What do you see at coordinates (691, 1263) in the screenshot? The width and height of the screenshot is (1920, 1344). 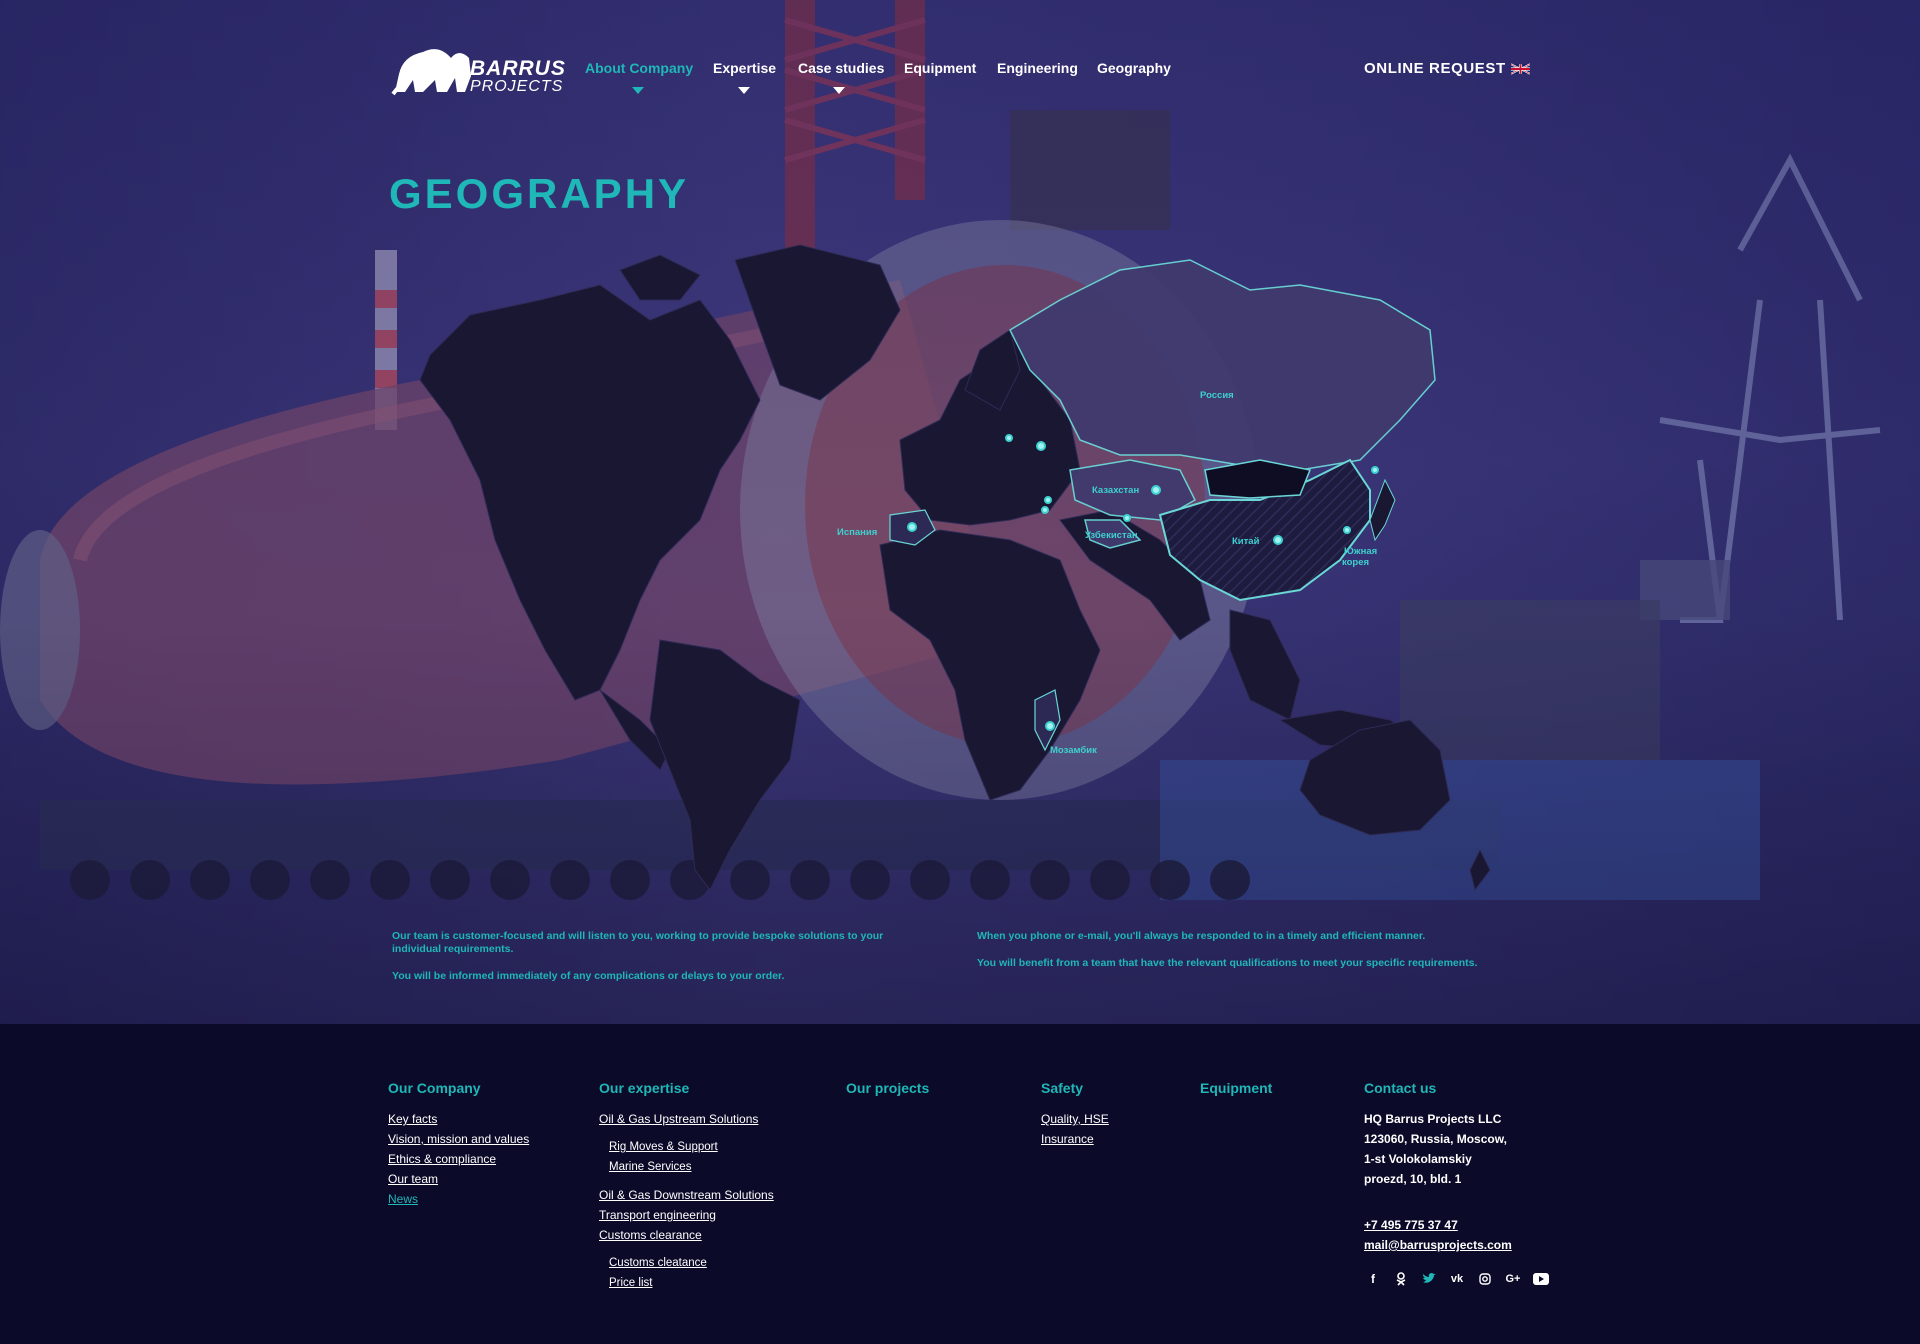 I see `footer-link-customs-cleatance: Customs cleatance` at bounding box center [691, 1263].